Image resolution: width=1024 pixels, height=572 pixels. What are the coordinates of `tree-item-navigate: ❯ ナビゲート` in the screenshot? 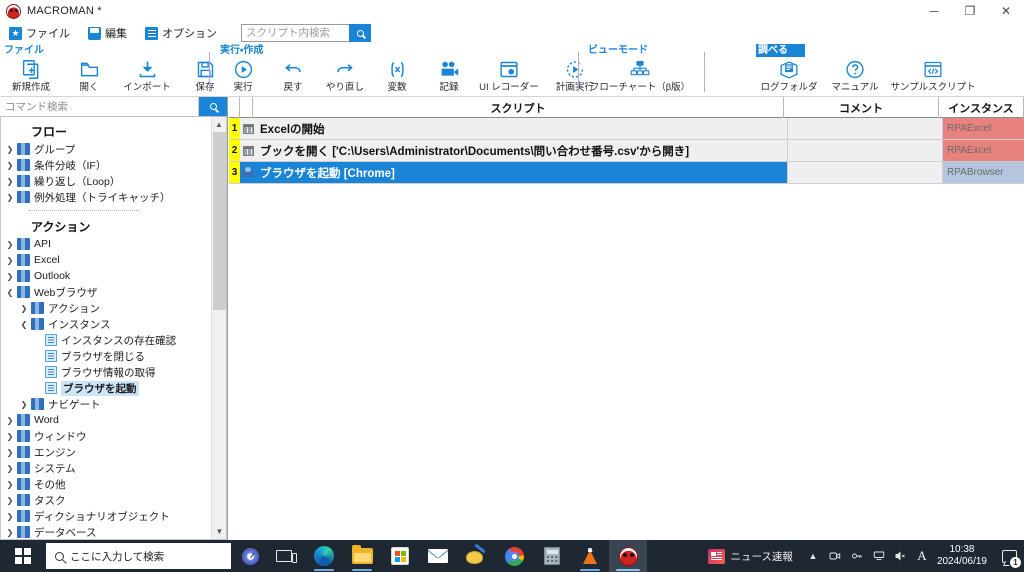 It's located at (107, 404).